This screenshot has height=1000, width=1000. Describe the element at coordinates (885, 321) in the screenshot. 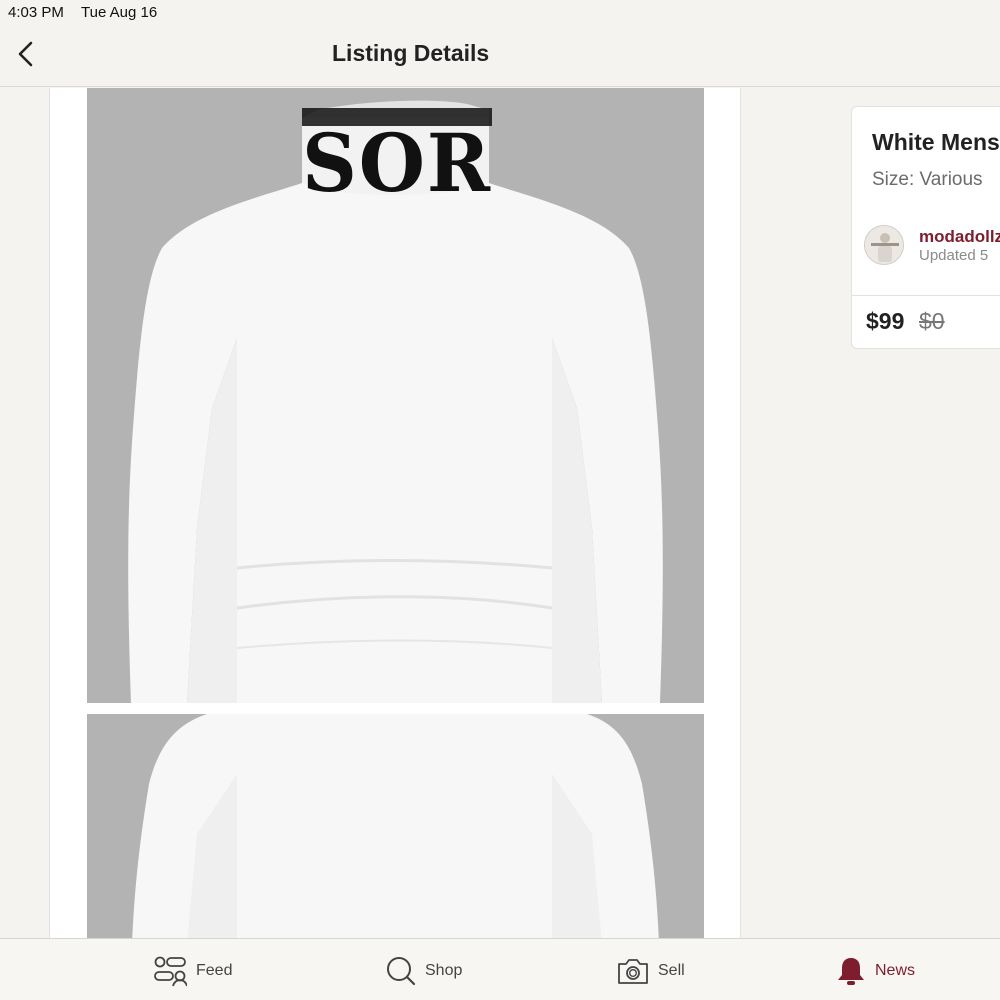

I see `listing-price: $99` at that location.